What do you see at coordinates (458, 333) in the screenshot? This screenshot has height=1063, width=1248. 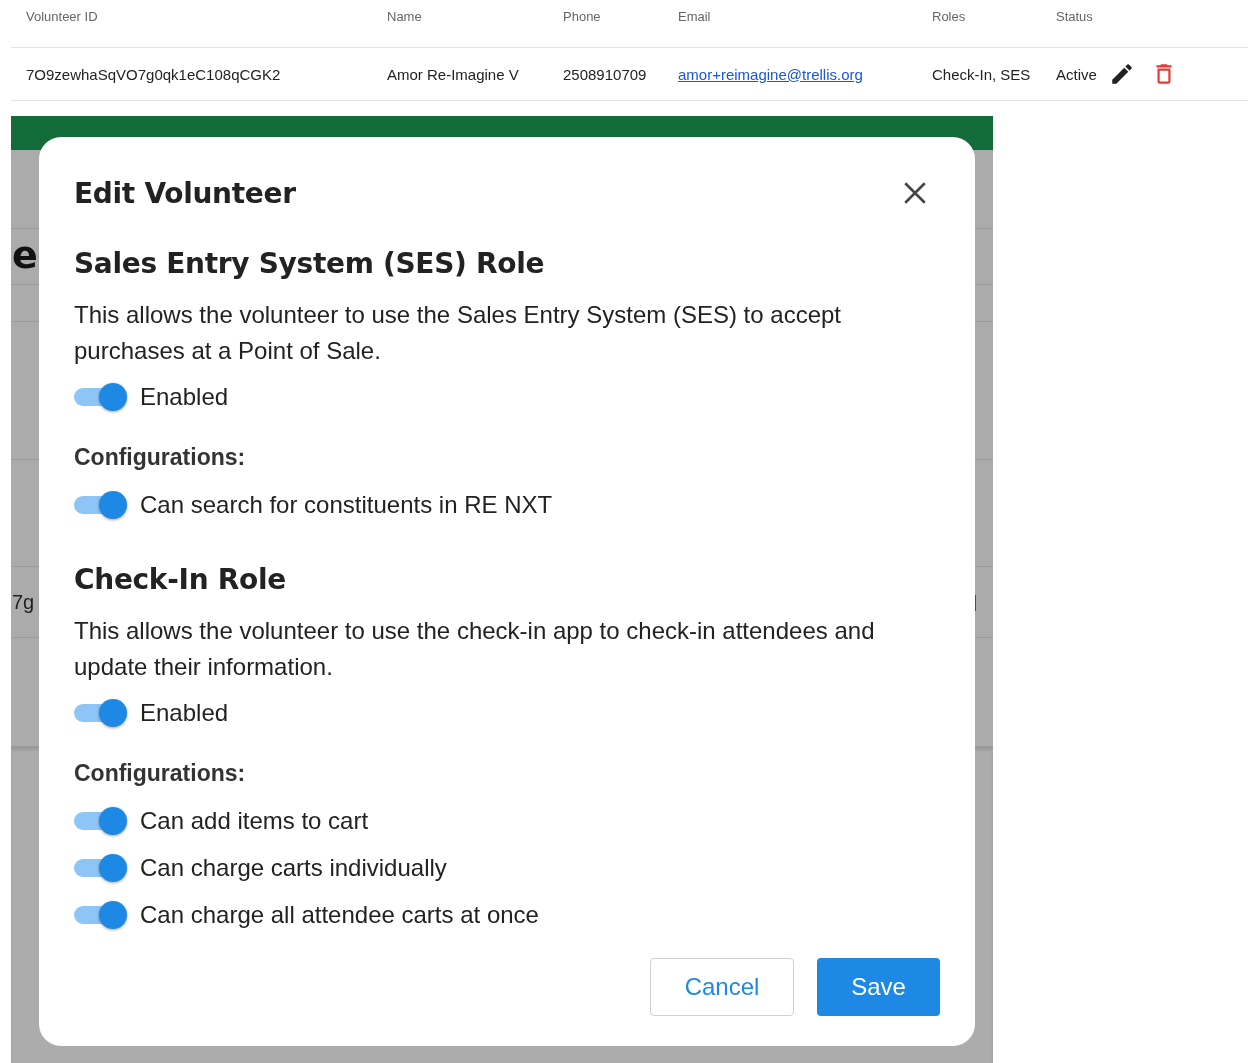 I see `description: This allows the volunteer to use the Sales Entry System (SES) to accept purchases at a Point of Sale.` at bounding box center [458, 333].